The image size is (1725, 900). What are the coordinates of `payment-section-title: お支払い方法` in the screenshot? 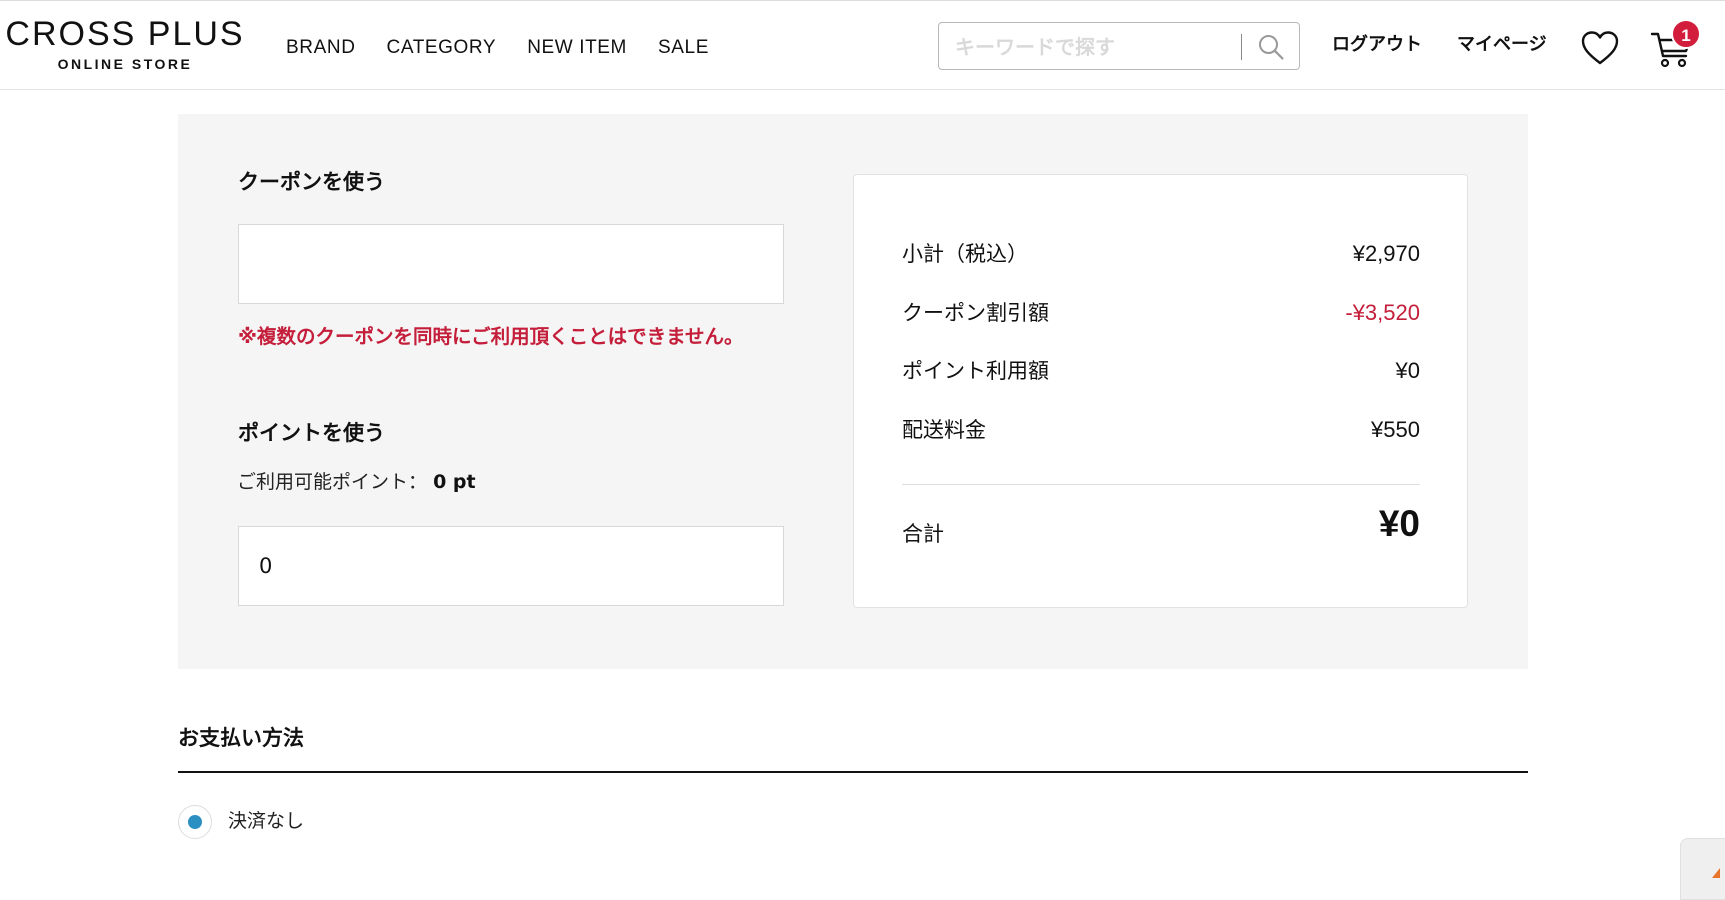 It's located at (241, 738).